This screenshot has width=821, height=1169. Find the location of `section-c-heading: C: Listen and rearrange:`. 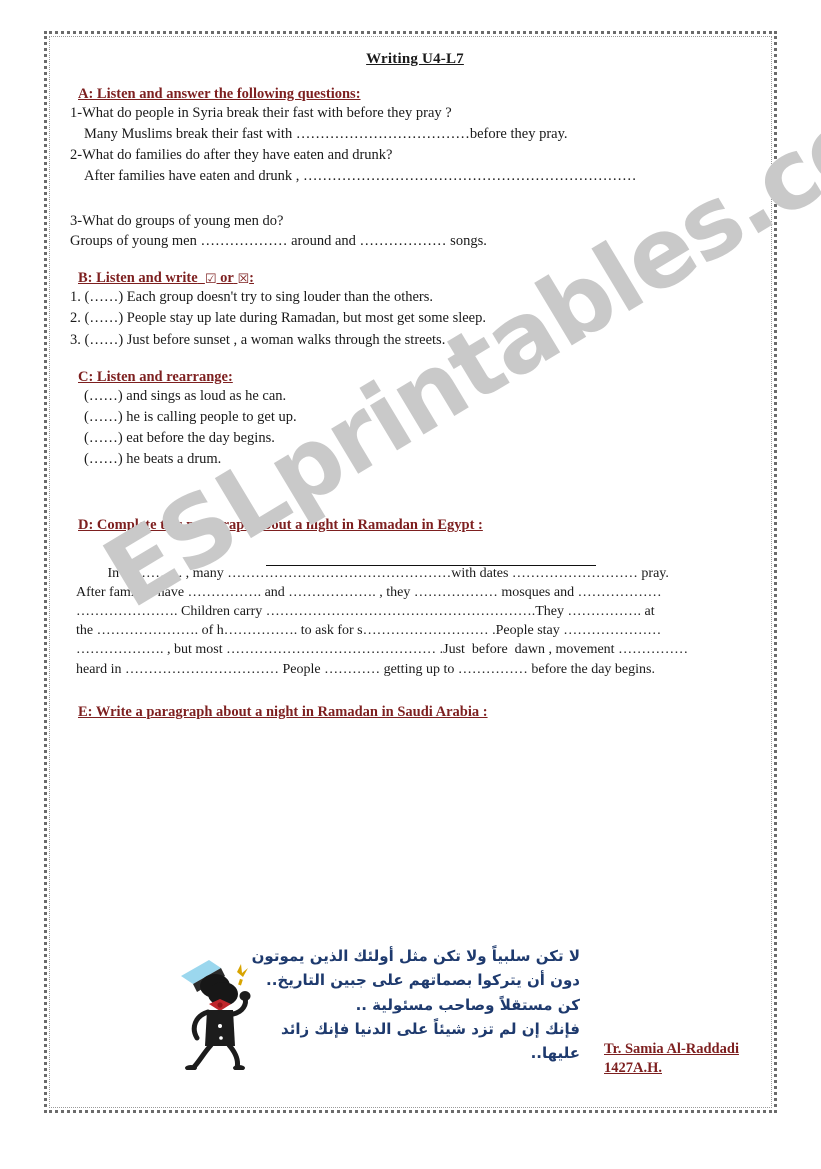

section-c-heading: C: Listen and rearrange: is located at coordinates (155, 376).